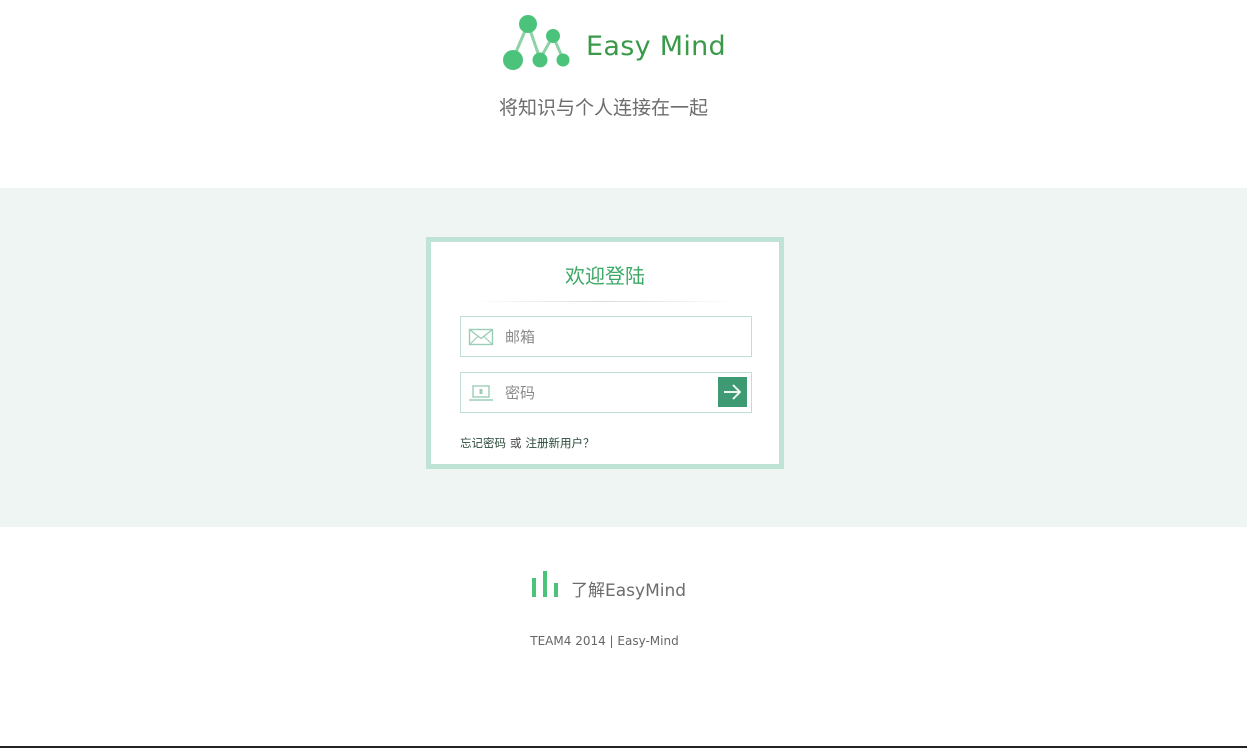 This screenshot has width=1247, height=749. Describe the element at coordinates (629, 591) in the screenshot. I see `about-label: 了解EasyMind` at that location.